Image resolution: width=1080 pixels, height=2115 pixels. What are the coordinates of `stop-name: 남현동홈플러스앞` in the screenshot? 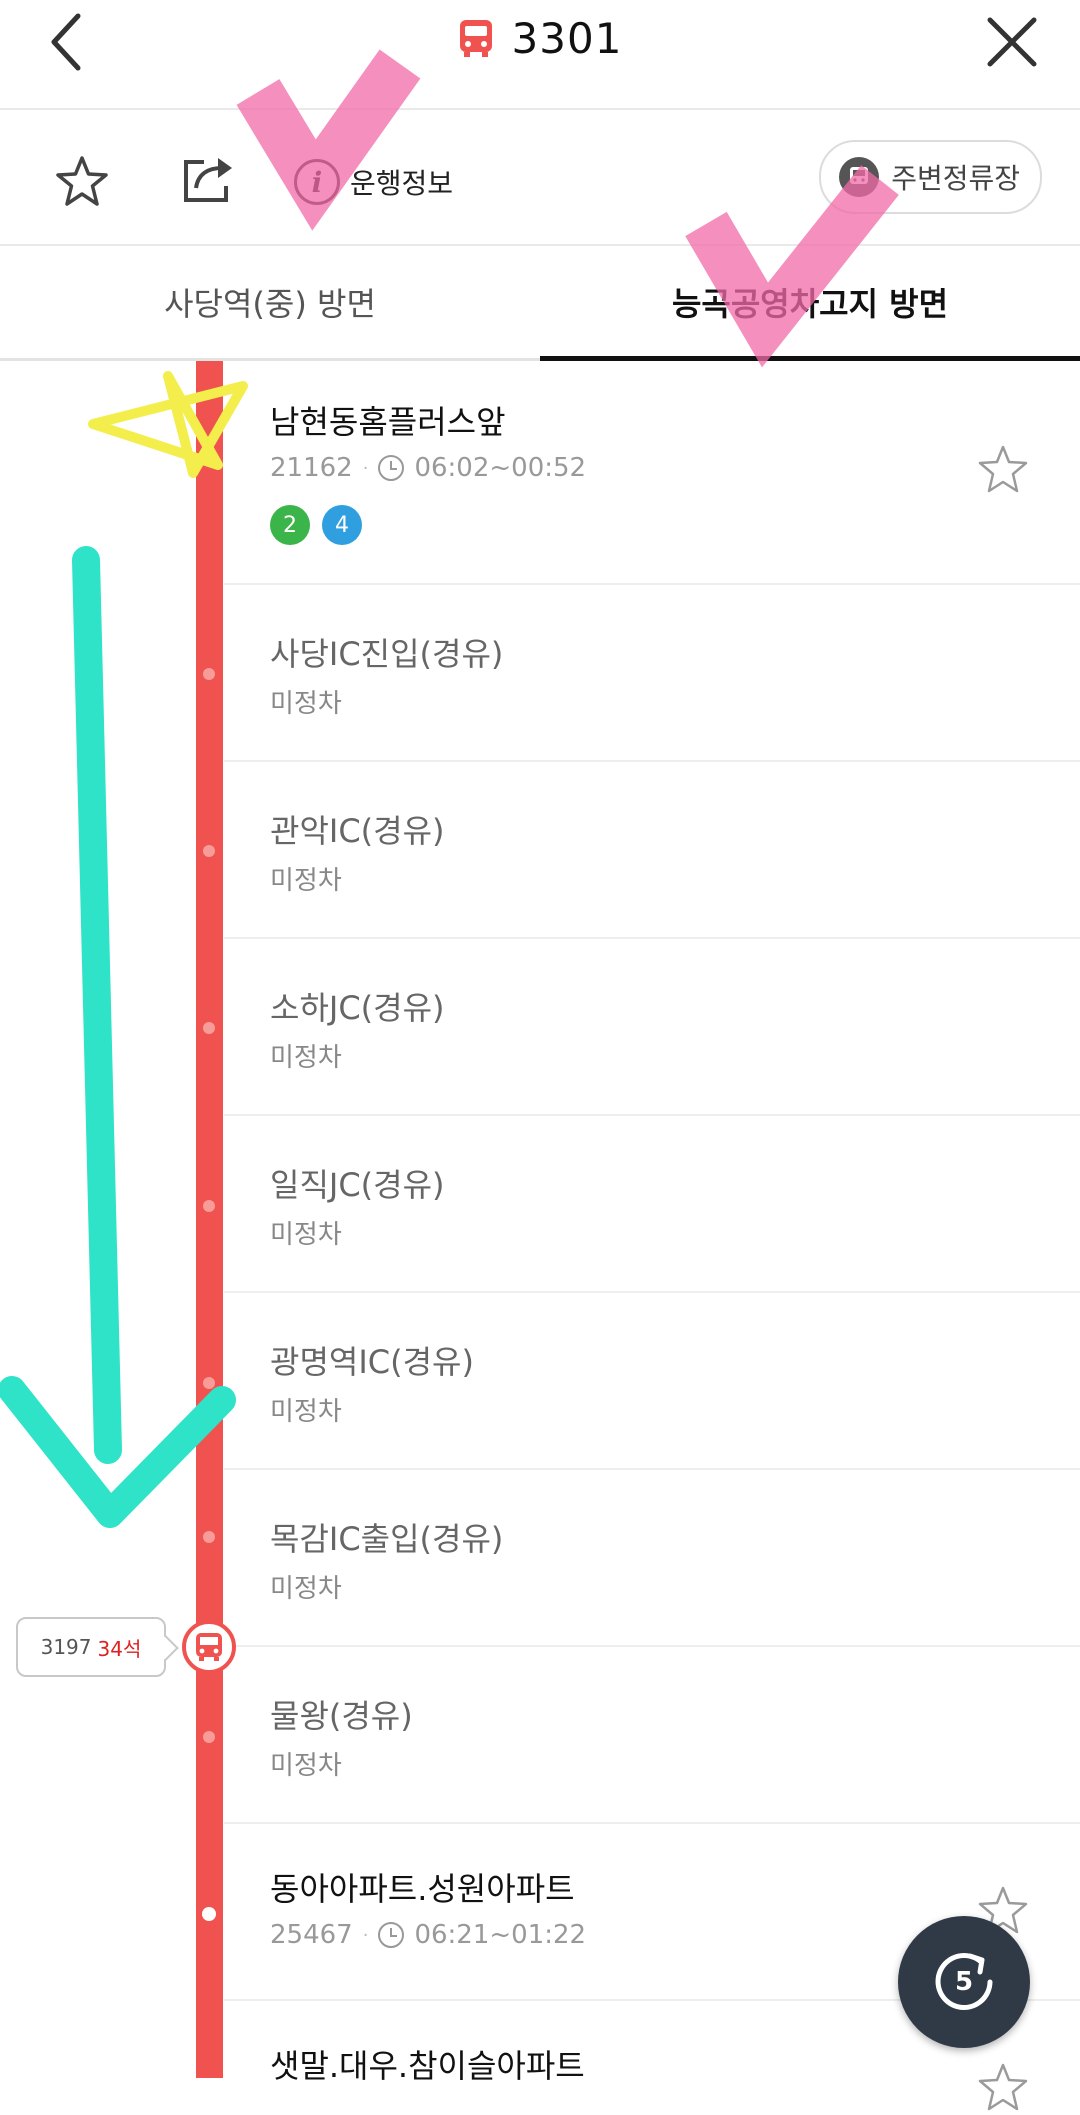 It's located at (388, 422).